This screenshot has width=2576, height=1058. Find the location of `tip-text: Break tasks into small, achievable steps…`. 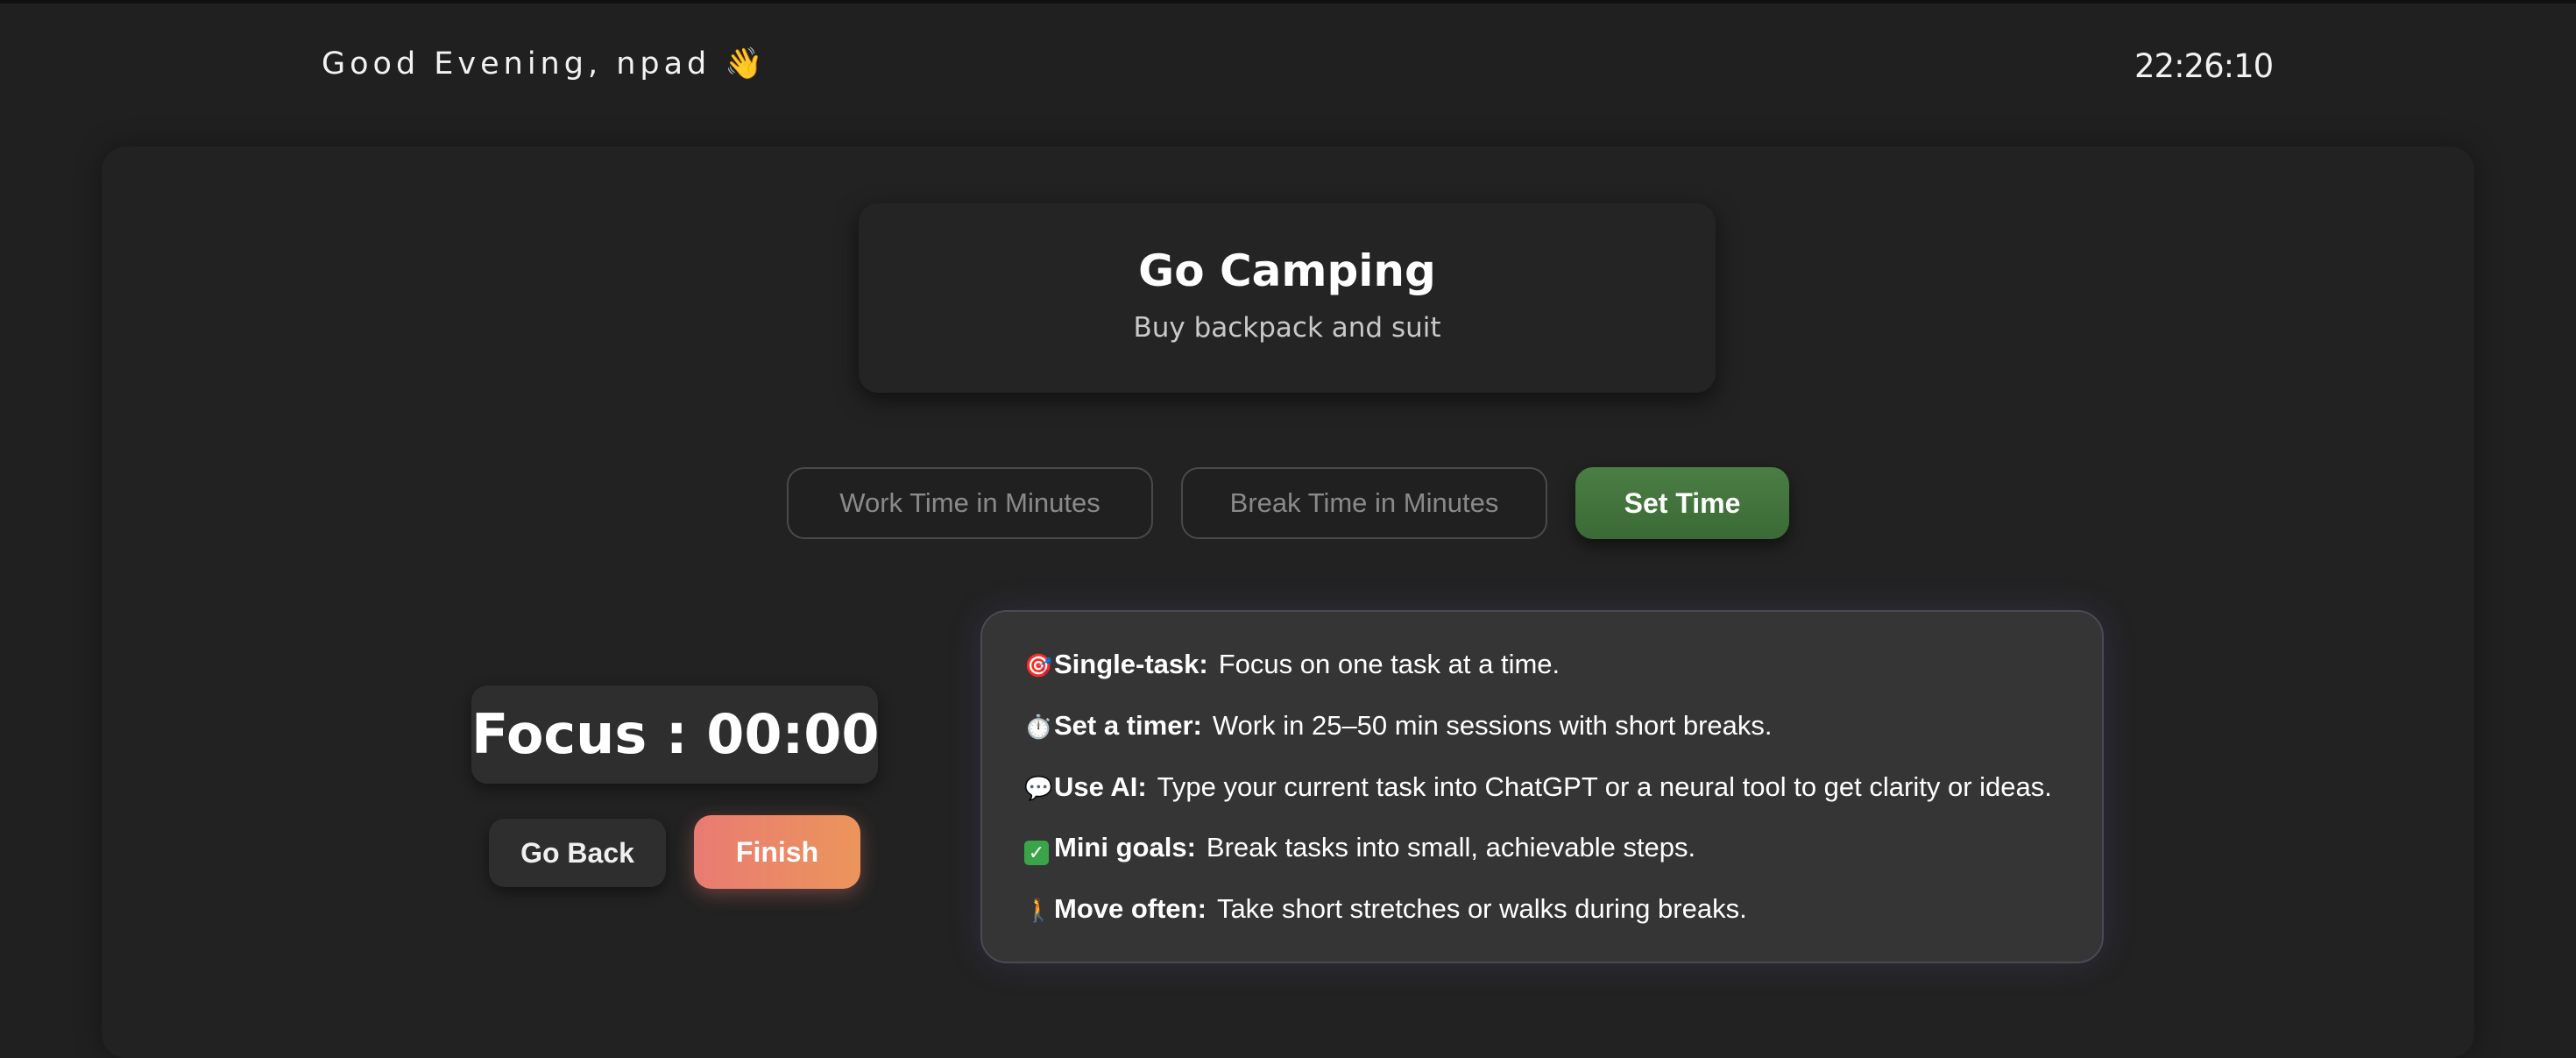

tip-text: Break tasks into small, achievable steps… is located at coordinates (1451, 847).